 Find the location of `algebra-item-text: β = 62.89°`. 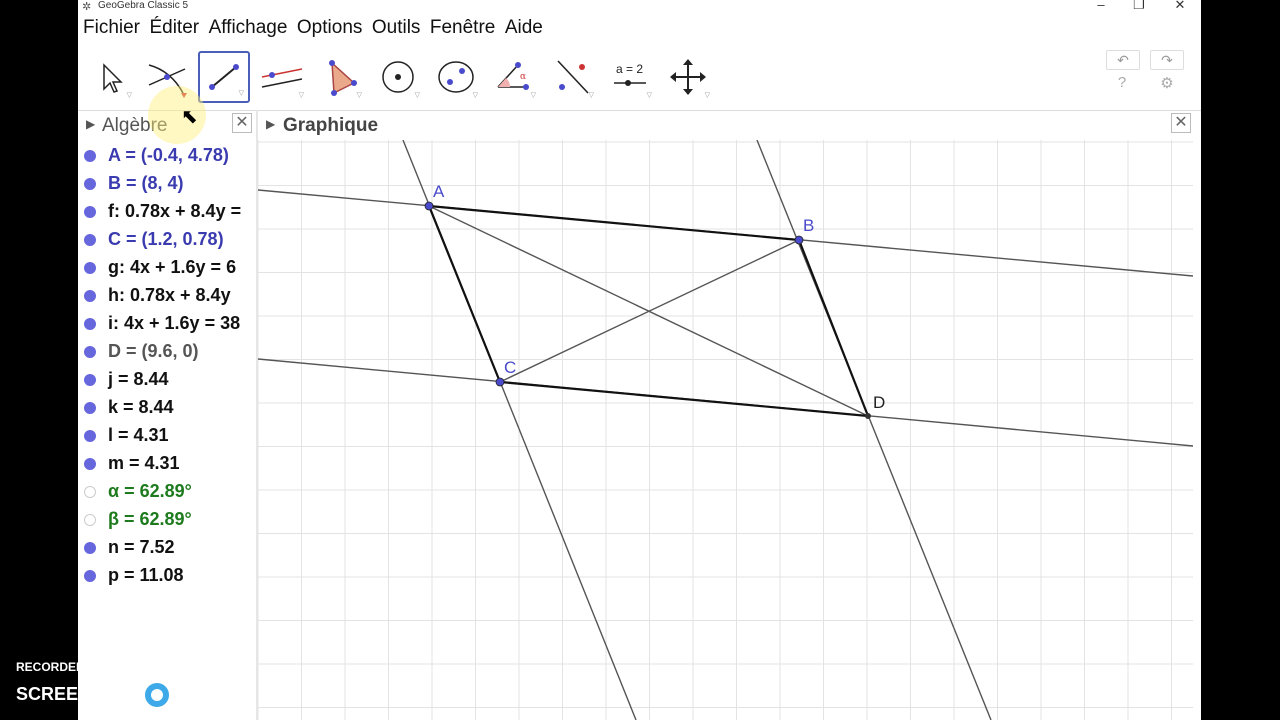

algebra-item-text: β = 62.89° is located at coordinates (150, 519).